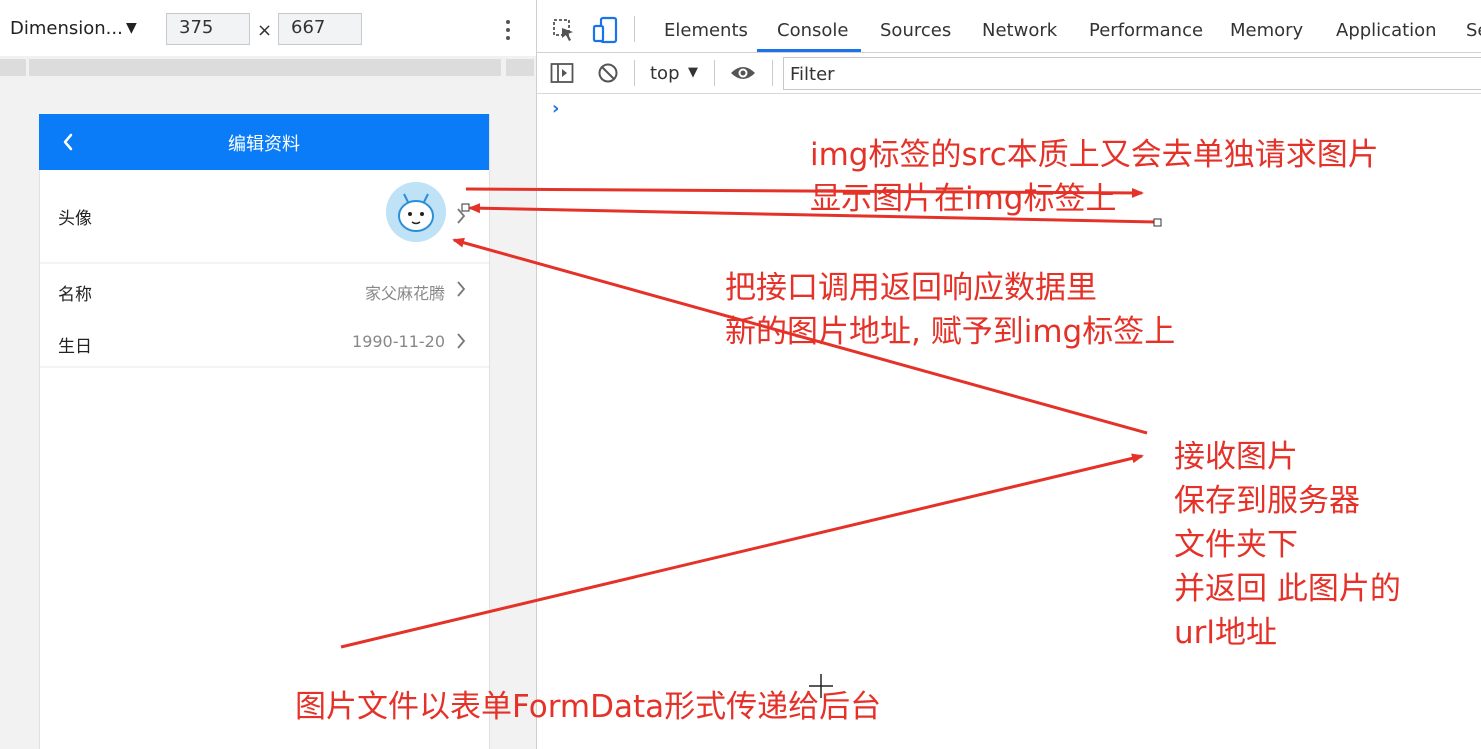 The height and width of the screenshot is (749, 1481). What do you see at coordinates (742, 551) in the screenshot?
I see `arrow-upload-to-server` at bounding box center [742, 551].